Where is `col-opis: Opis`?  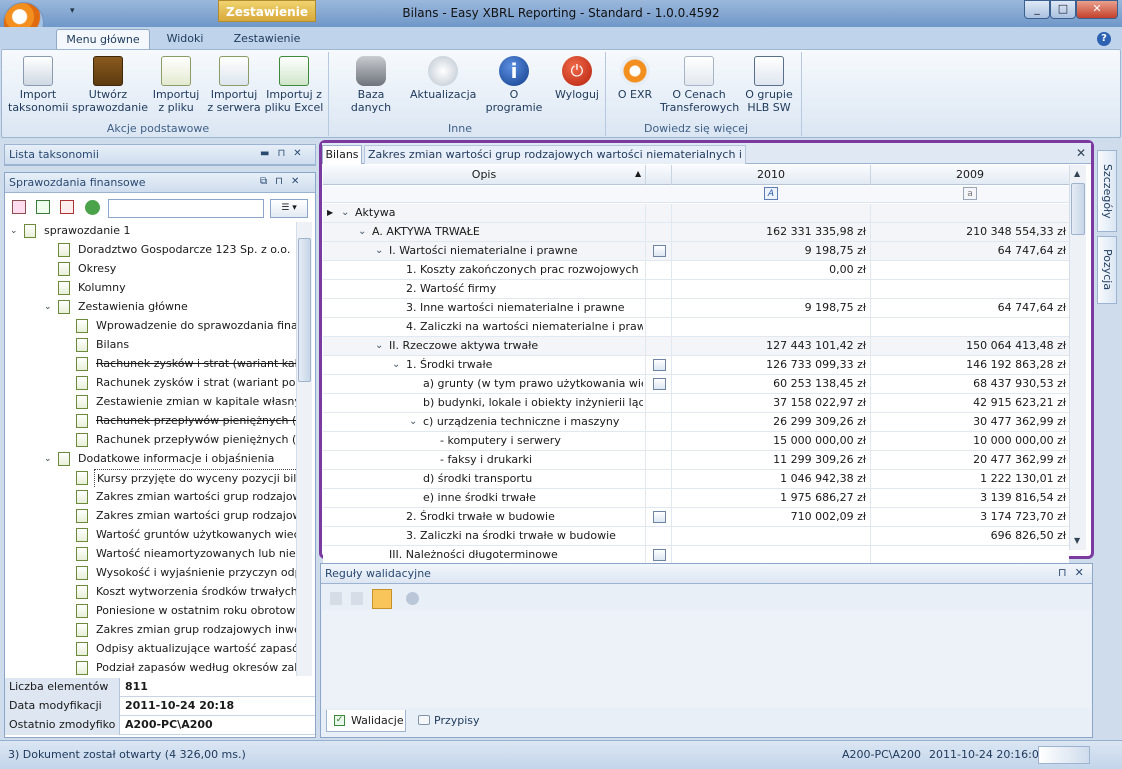 col-opis: Opis is located at coordinates (484, 175).